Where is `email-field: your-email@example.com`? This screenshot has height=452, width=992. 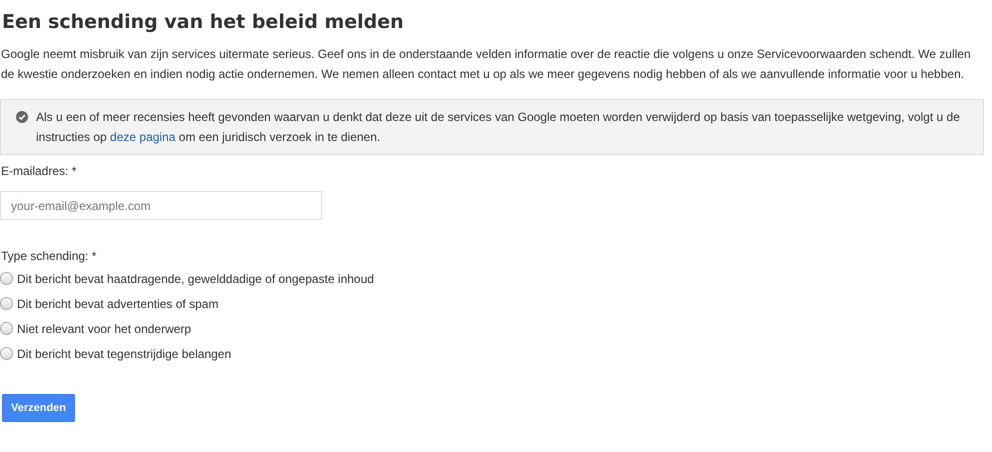
email-field: your-email@example.com is located at coordinates (161, 205).